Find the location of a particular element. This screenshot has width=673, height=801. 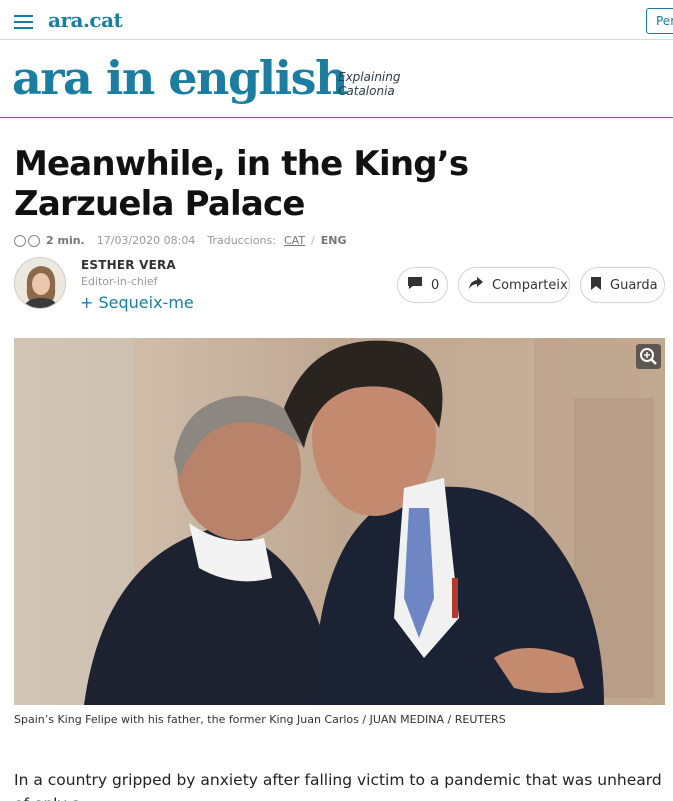

save-label: Guarda is located at coordinates (634, 285).